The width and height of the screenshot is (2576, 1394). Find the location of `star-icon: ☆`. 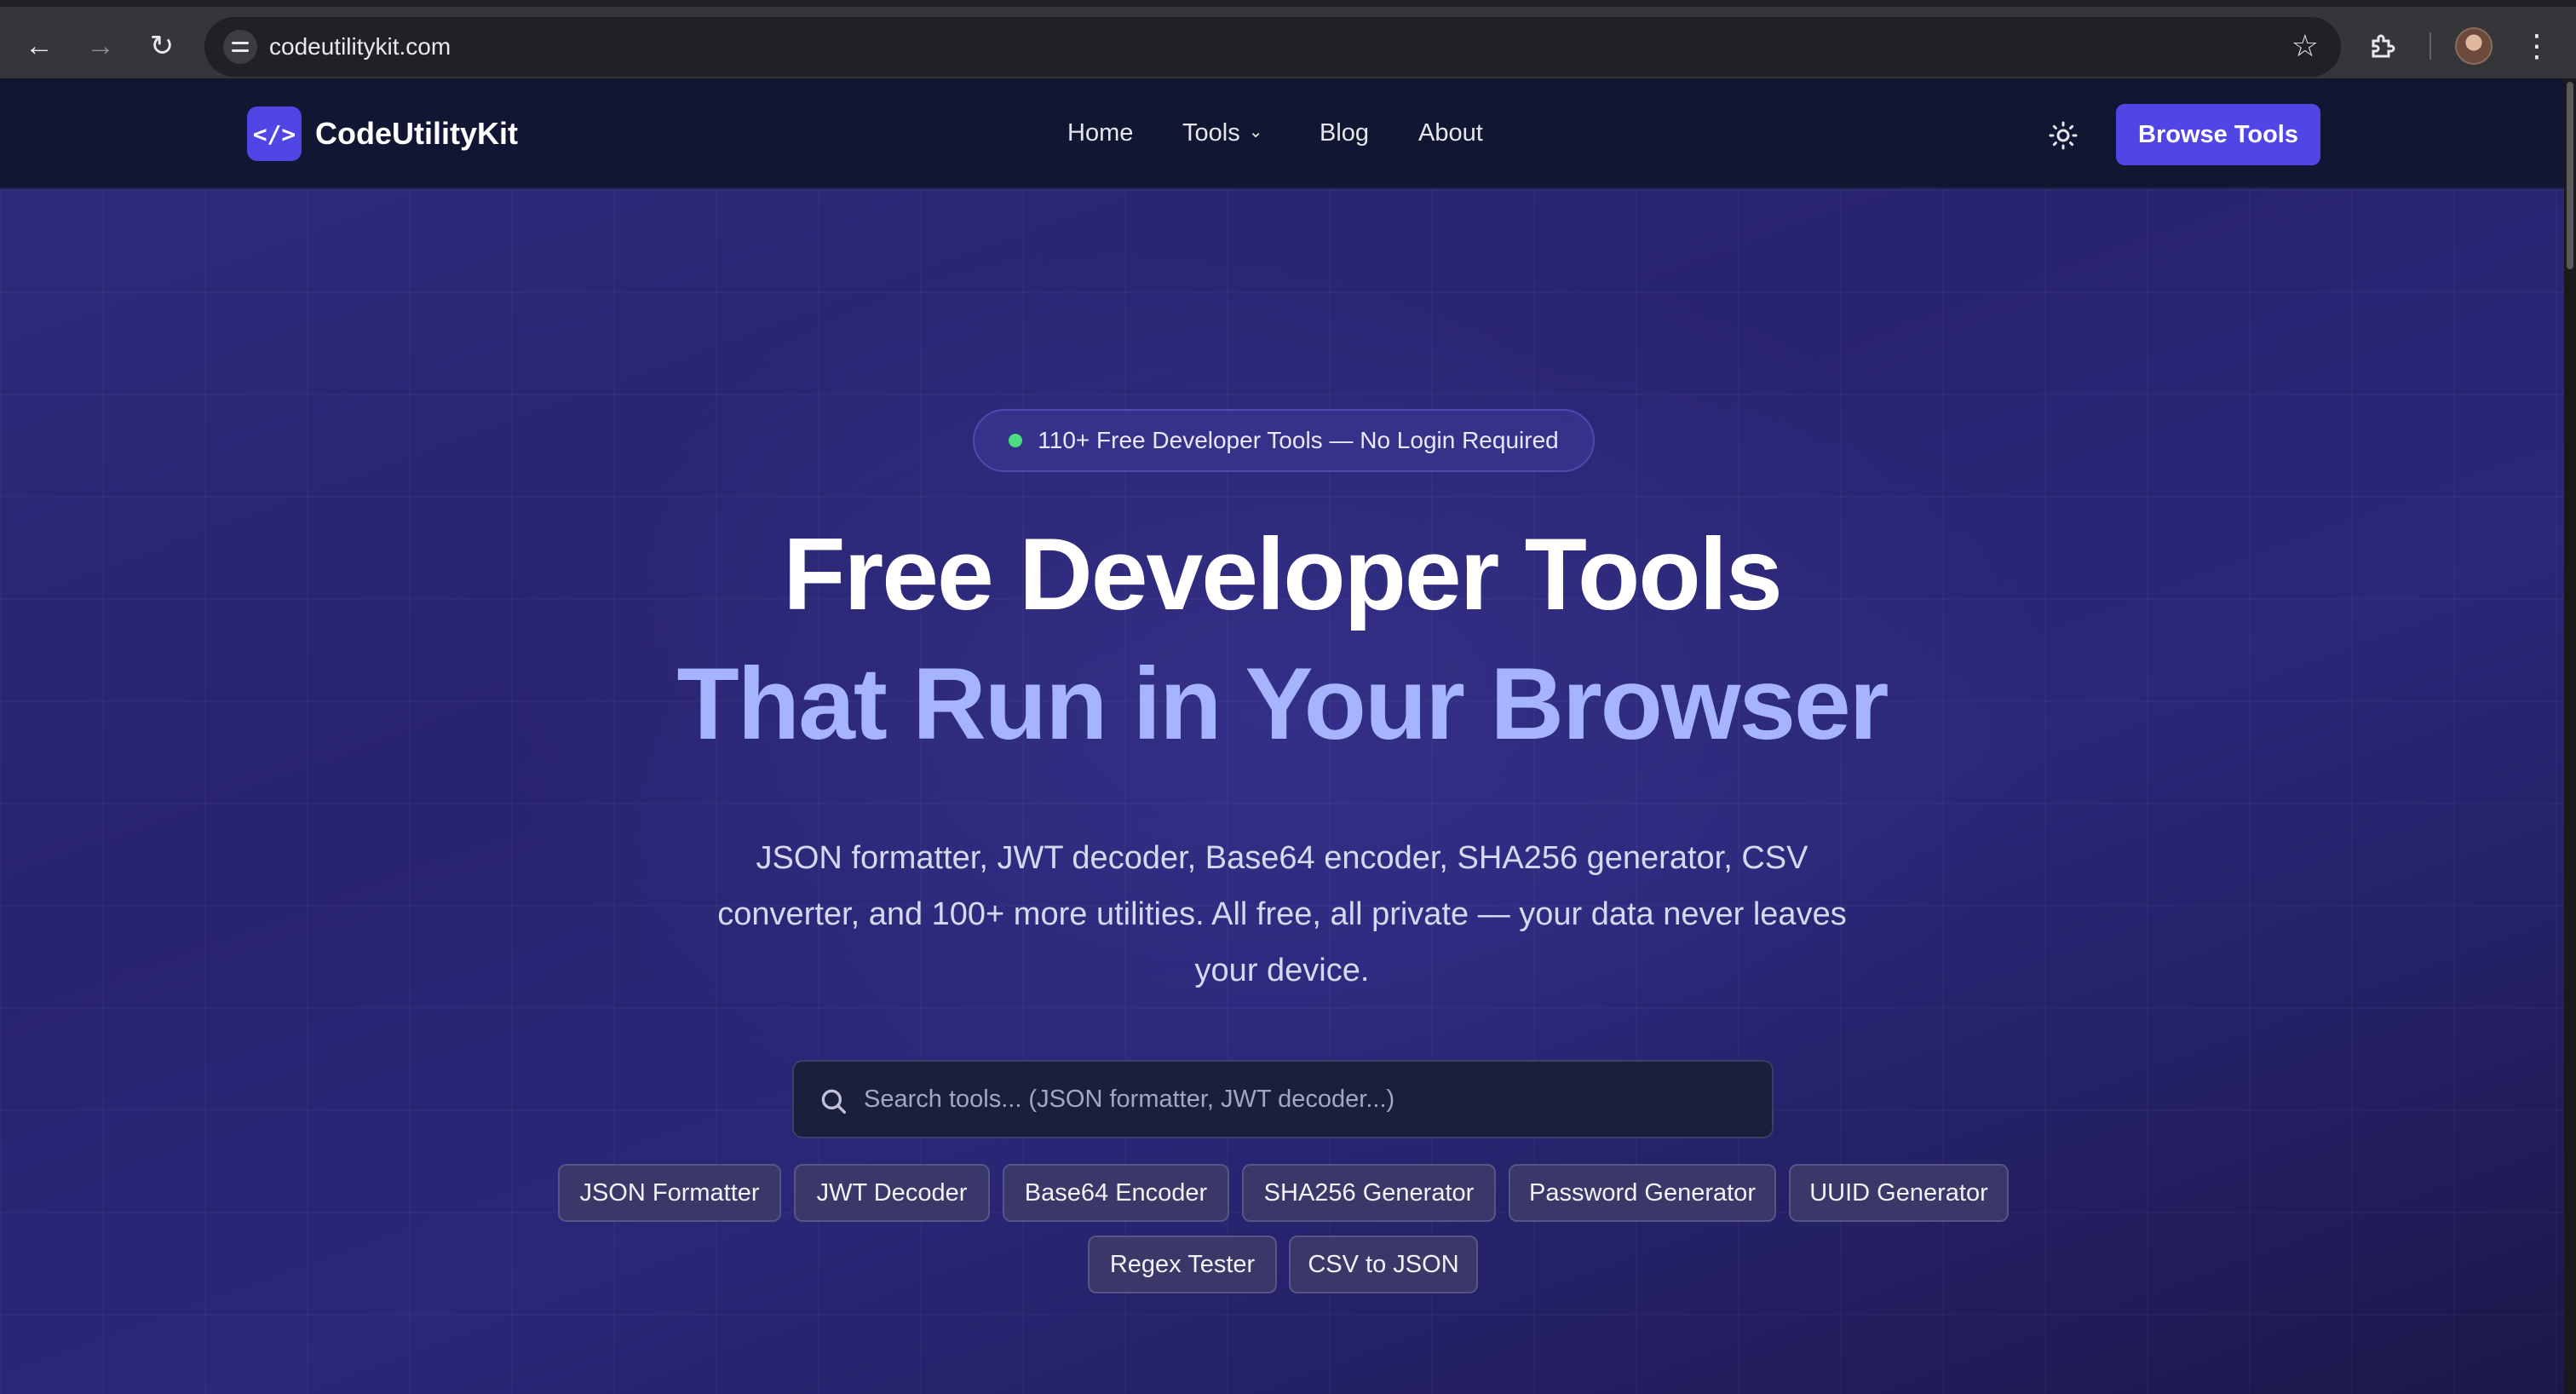

star-icon: ☆ is located at coordinates (2305, 46).